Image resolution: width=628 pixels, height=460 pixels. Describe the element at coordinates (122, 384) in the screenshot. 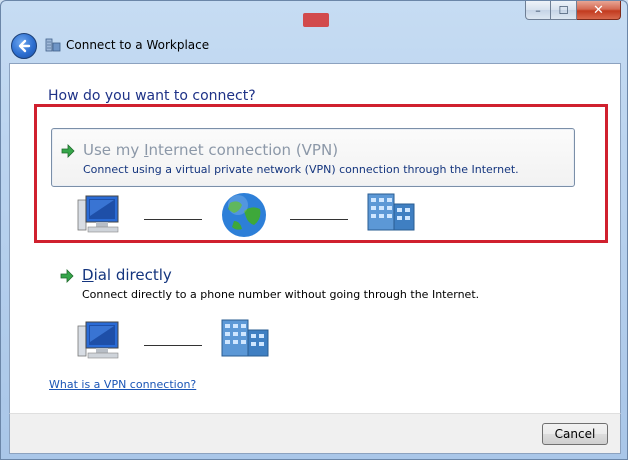

I see `vpn-help-link: What is a VPN connection?` at that location.